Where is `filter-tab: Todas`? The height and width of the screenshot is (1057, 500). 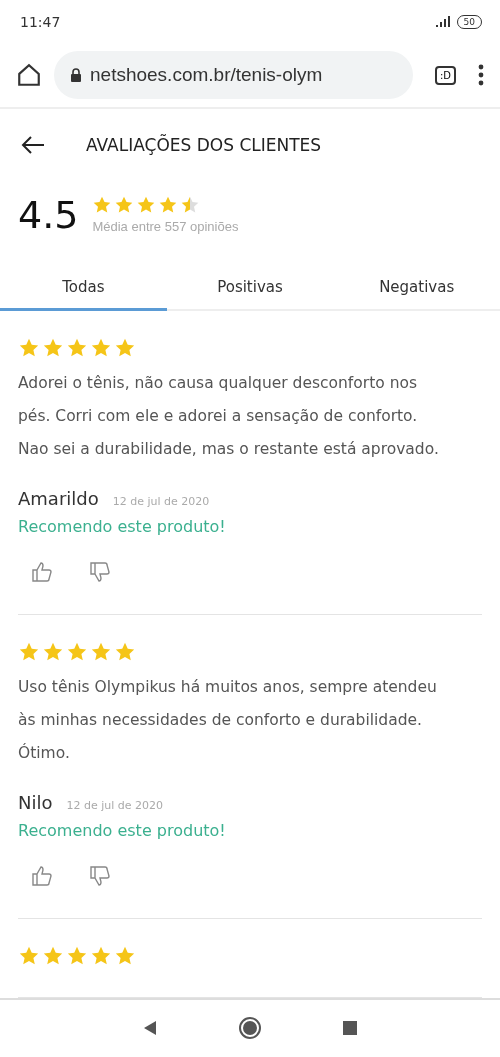
filter-tab: Todas is located at coordinates (83, 289).